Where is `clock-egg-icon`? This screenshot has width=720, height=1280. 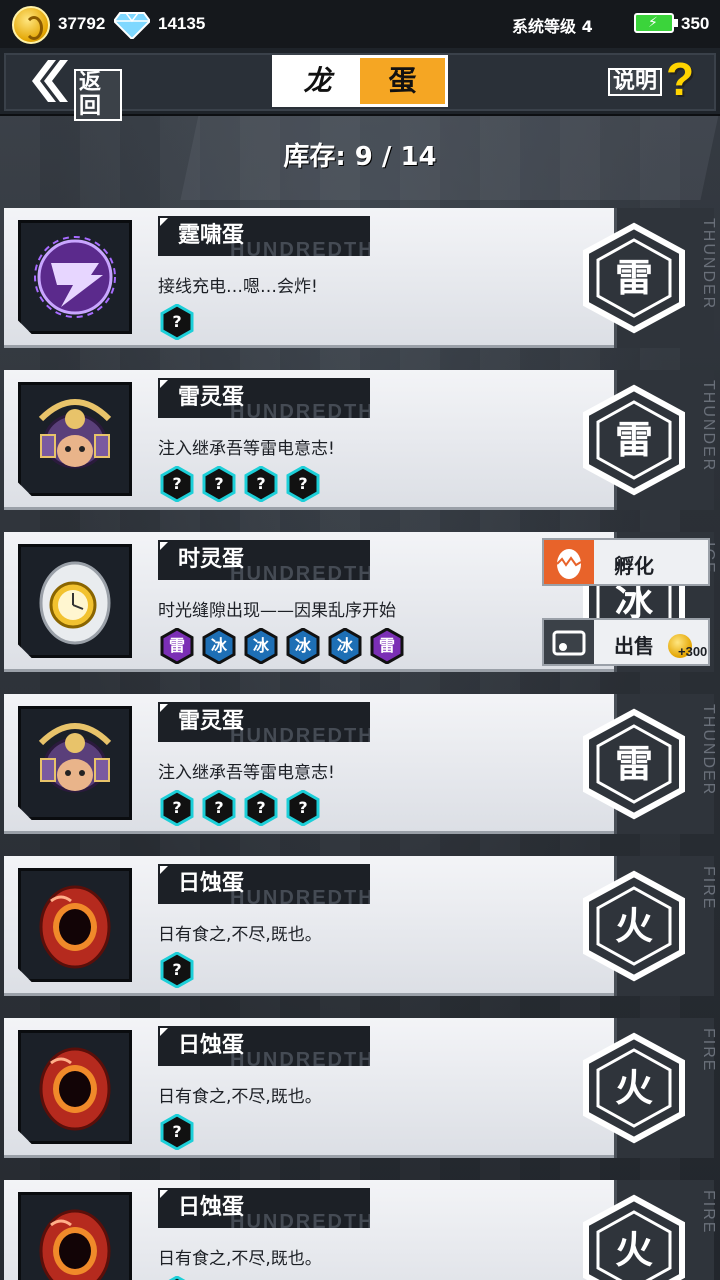 clock-egg-icon is located at coordinates (75, 601).